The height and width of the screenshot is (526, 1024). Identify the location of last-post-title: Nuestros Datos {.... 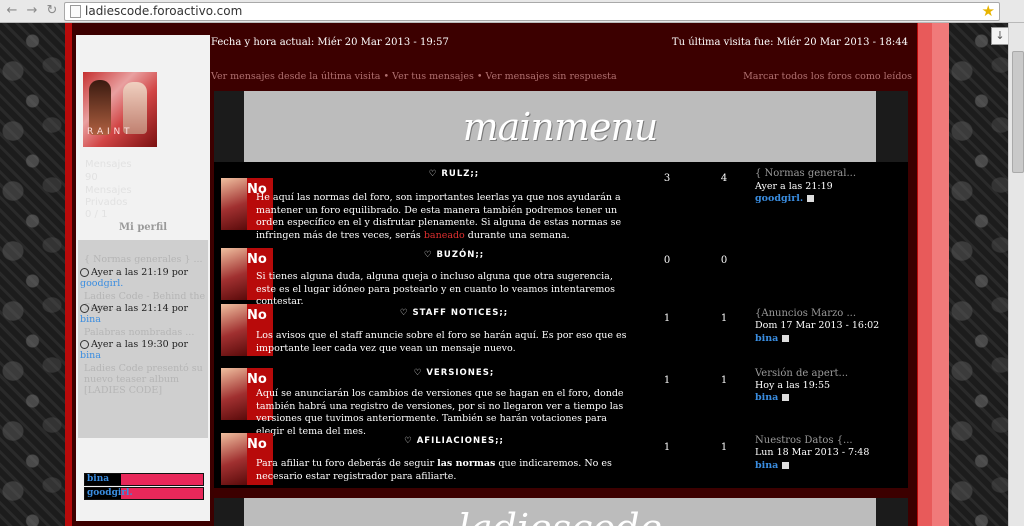
(804, 440).